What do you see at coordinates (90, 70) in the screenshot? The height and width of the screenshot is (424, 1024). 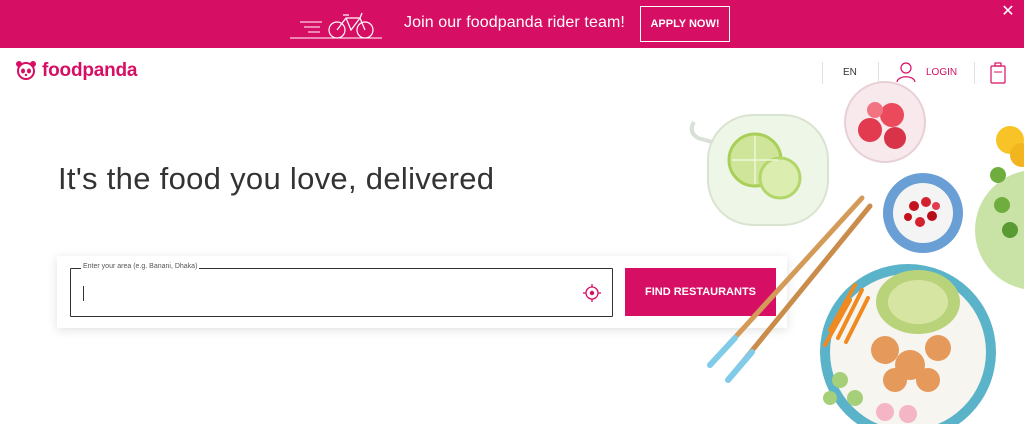 I see `brand-name: foodpanda` at bounding box center [90, 70].